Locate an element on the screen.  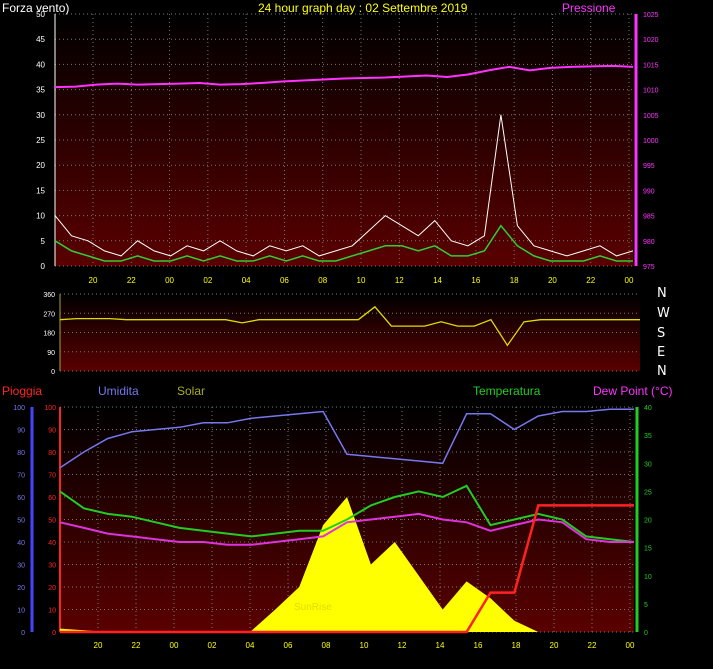
rain-tick-label: 10 is located at coordinates (52, 611).